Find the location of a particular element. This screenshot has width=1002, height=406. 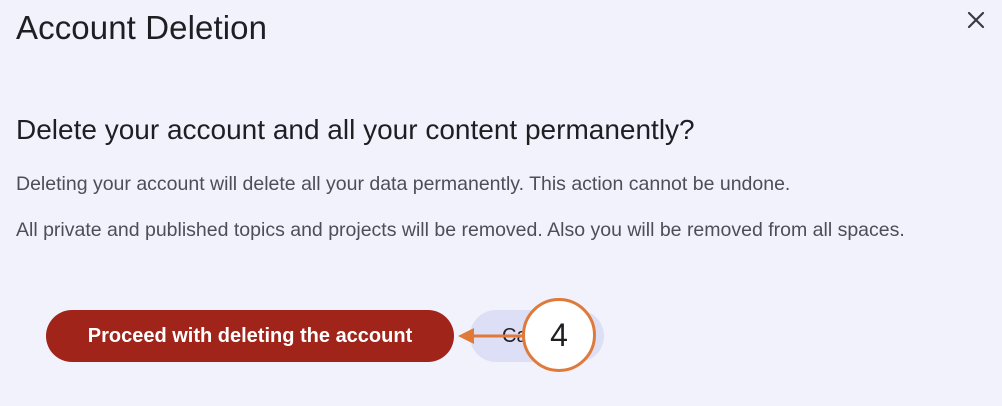

close-button is located at coordinates (976, 20).